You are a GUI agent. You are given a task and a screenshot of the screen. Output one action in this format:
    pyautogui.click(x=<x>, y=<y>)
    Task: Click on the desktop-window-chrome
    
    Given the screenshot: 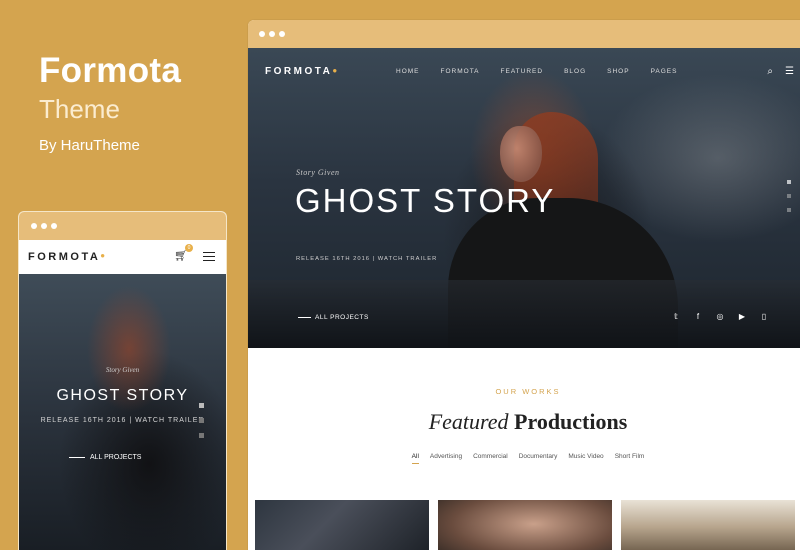 What is the action you would take?
    pyautogui.click(x=524, y=34)
    